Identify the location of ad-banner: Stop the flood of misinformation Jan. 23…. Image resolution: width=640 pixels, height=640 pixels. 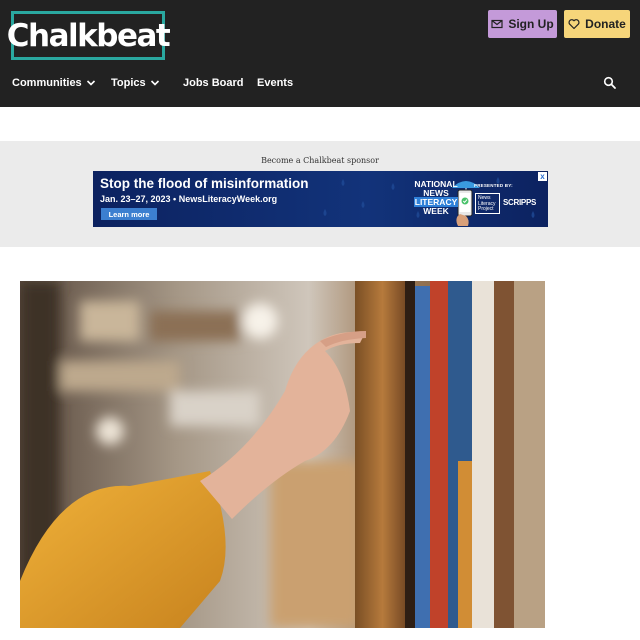
(320, 199).